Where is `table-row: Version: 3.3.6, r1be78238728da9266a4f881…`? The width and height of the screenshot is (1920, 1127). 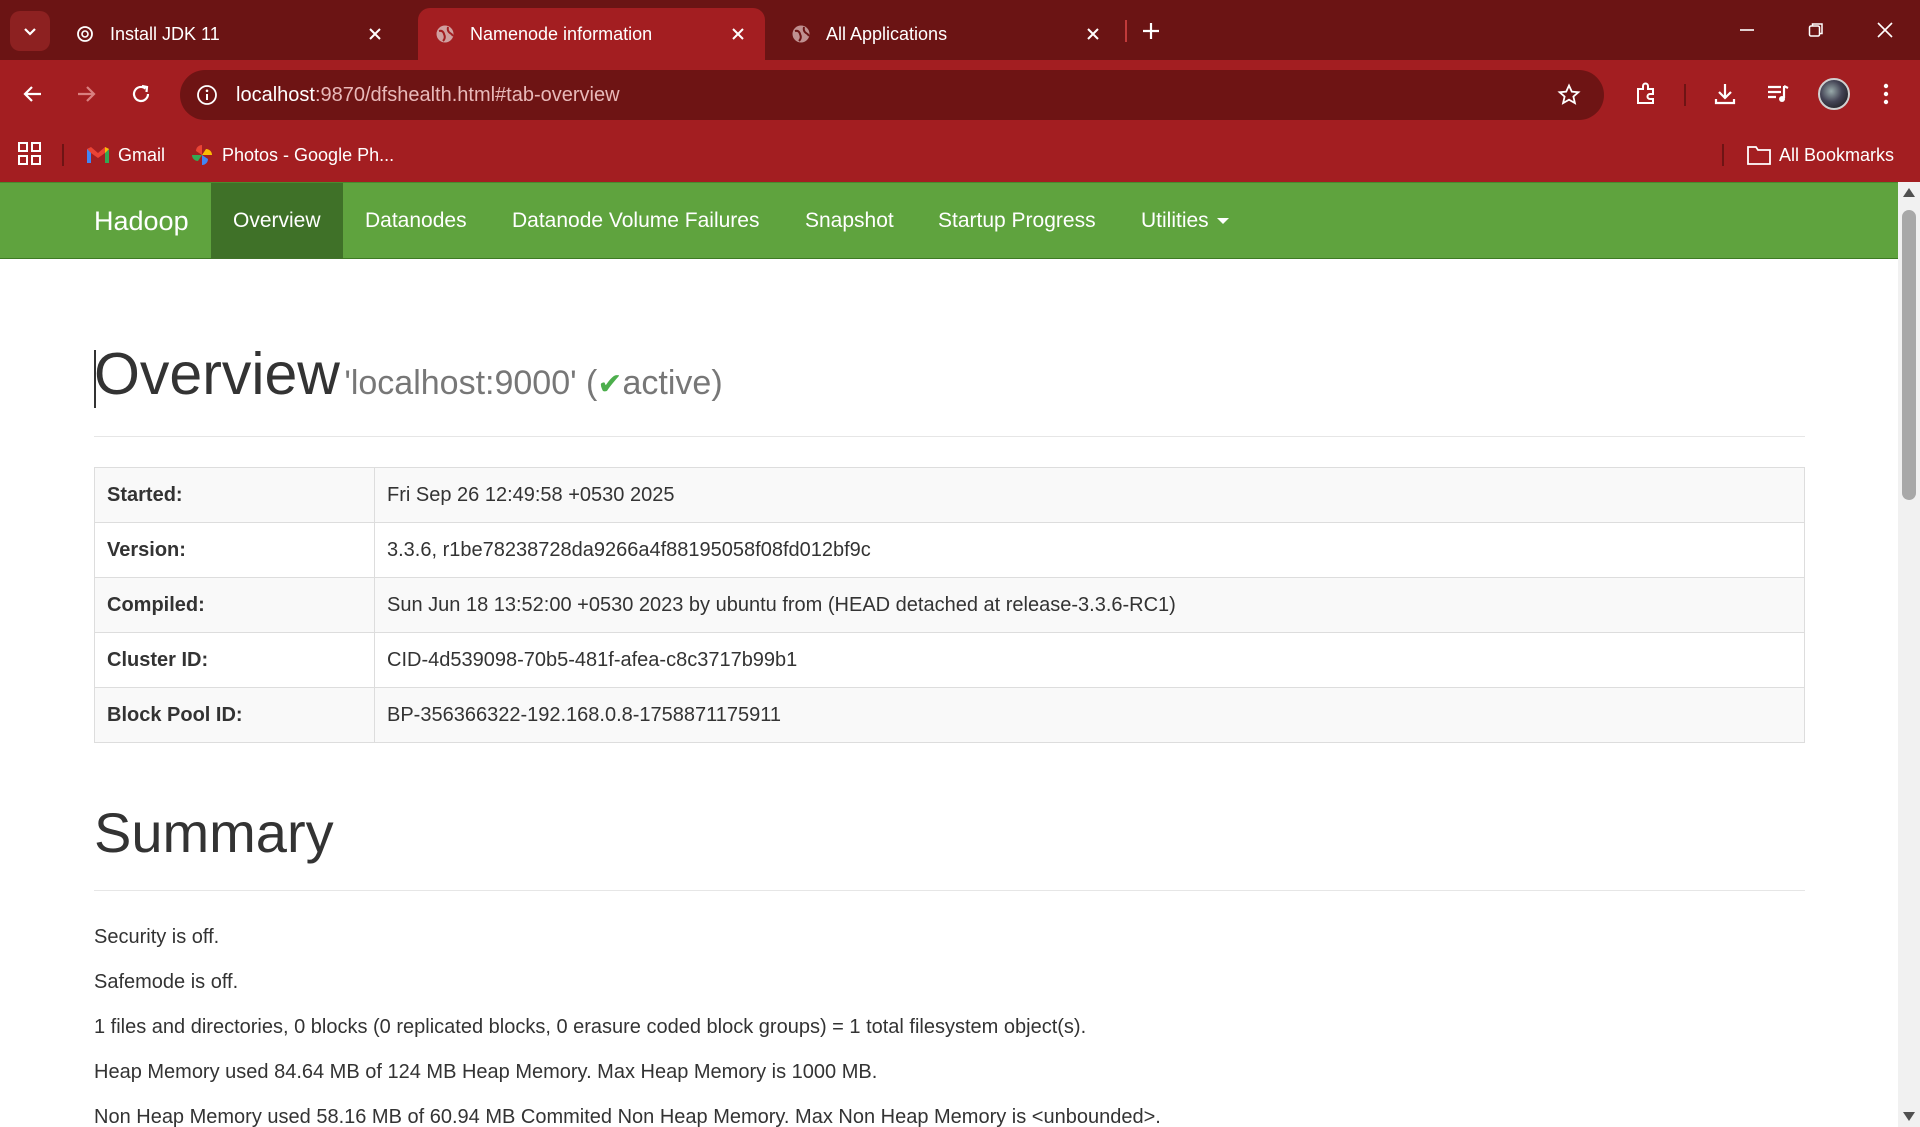 table-row: Version: 3.3.6, r1be78238728da9266a4f881… is located at coordinates (949, 550).